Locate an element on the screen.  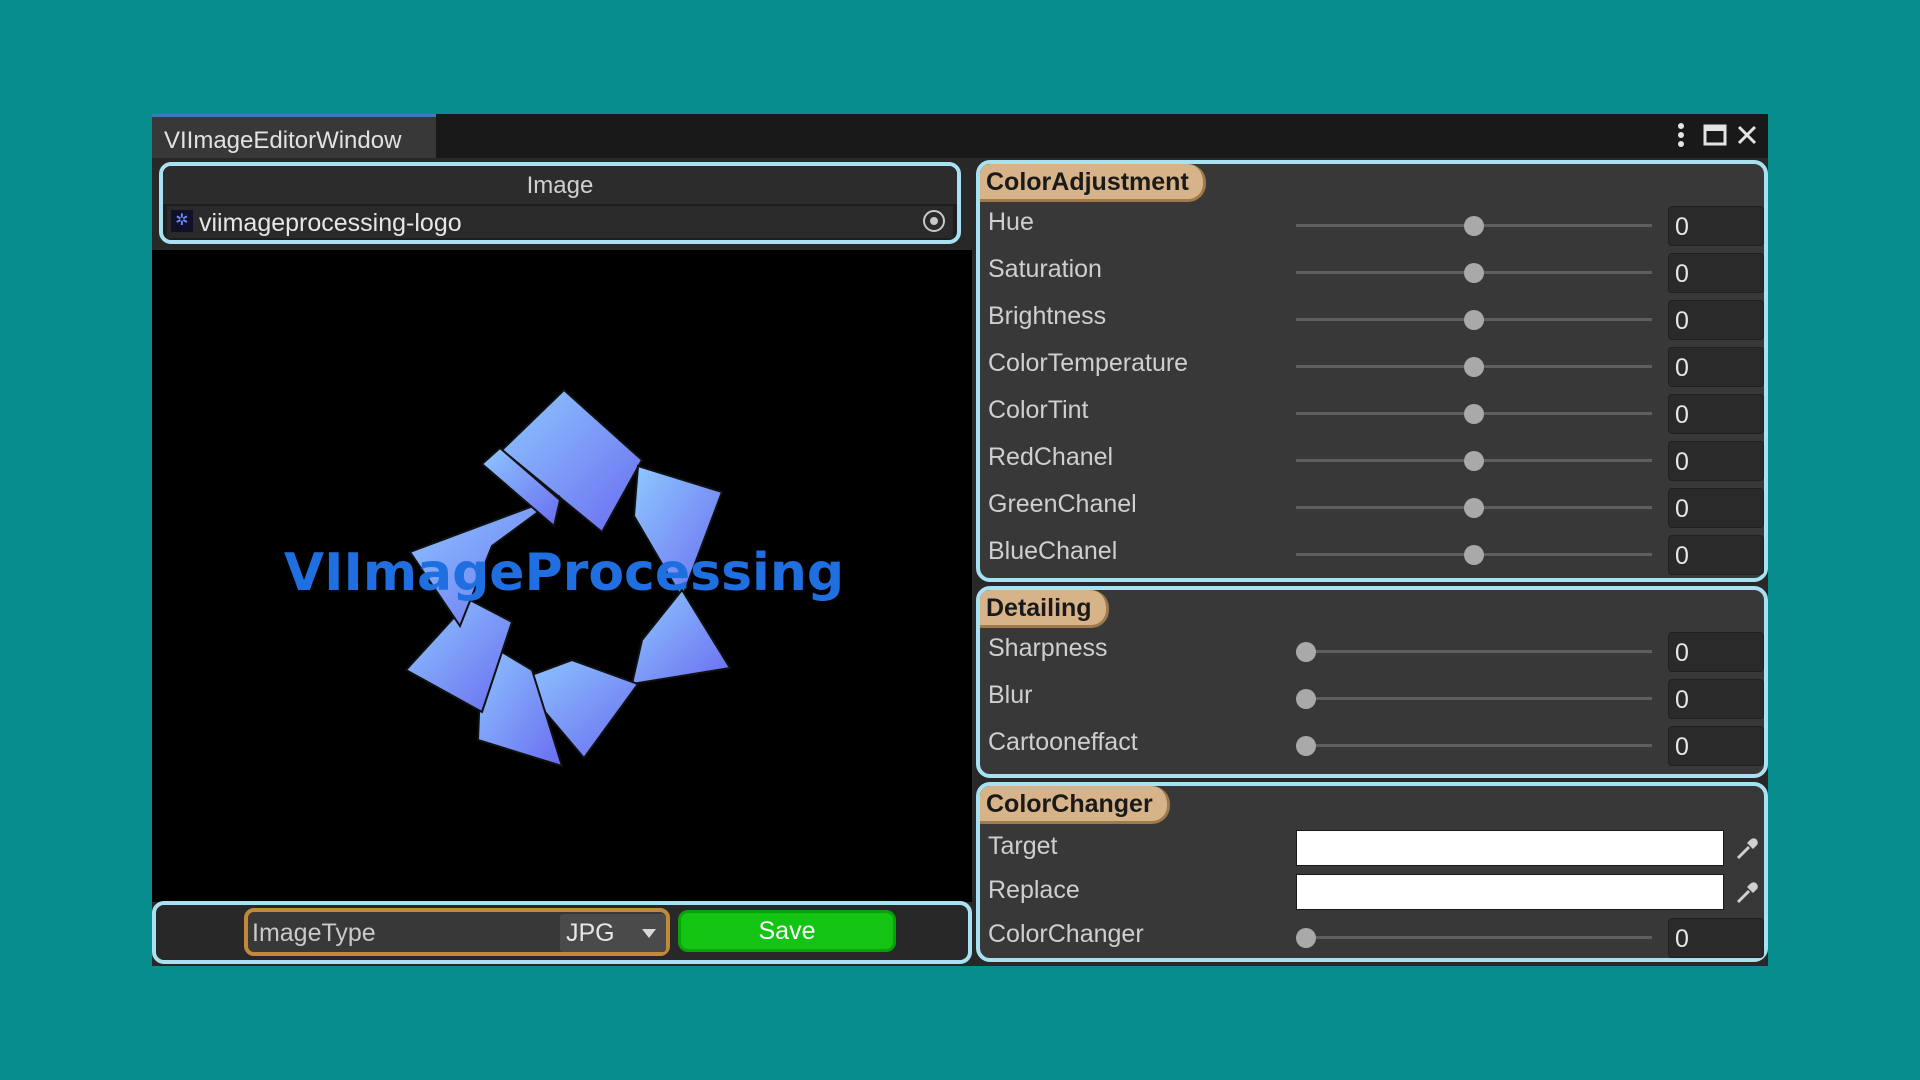
slider-label: Brightness is located at coordinates (1047, 316).